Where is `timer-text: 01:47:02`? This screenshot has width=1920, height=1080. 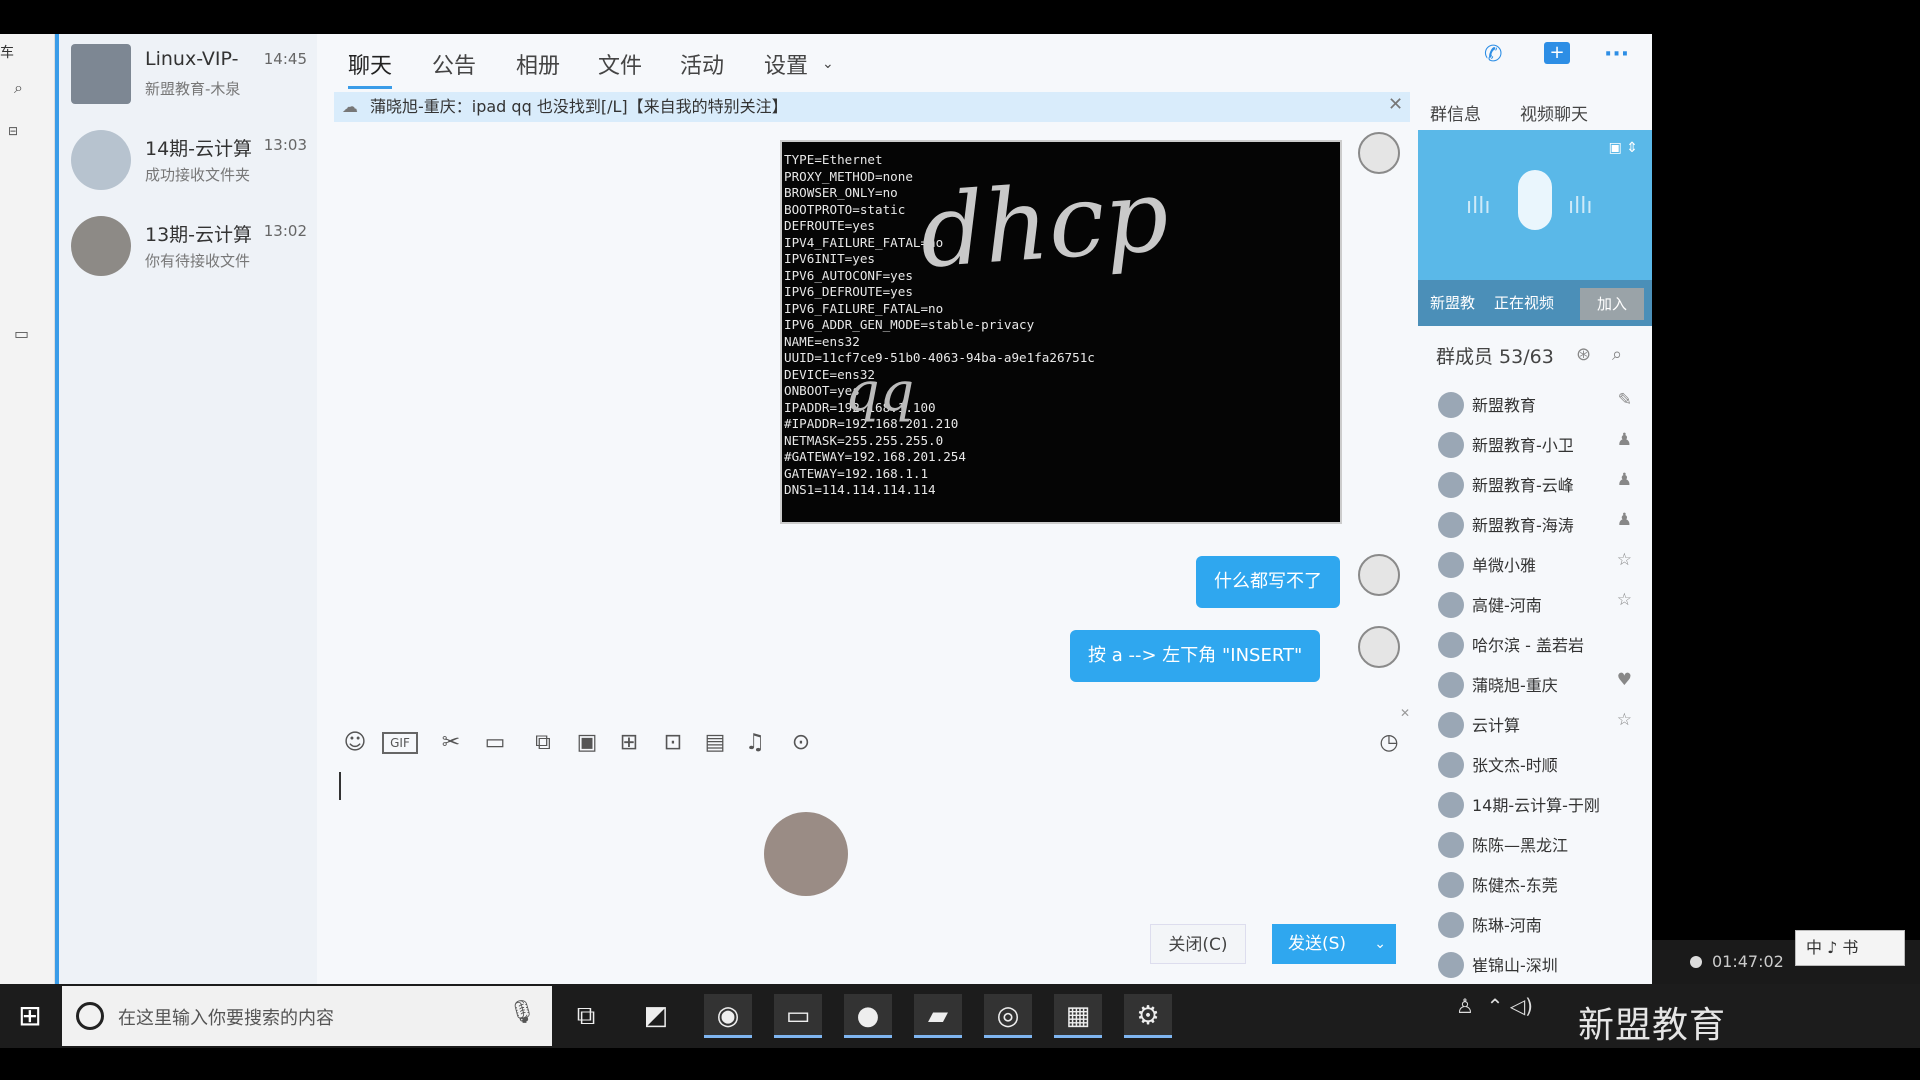
timer-text: 01:47:02 is located at coordinates (1748, 961).